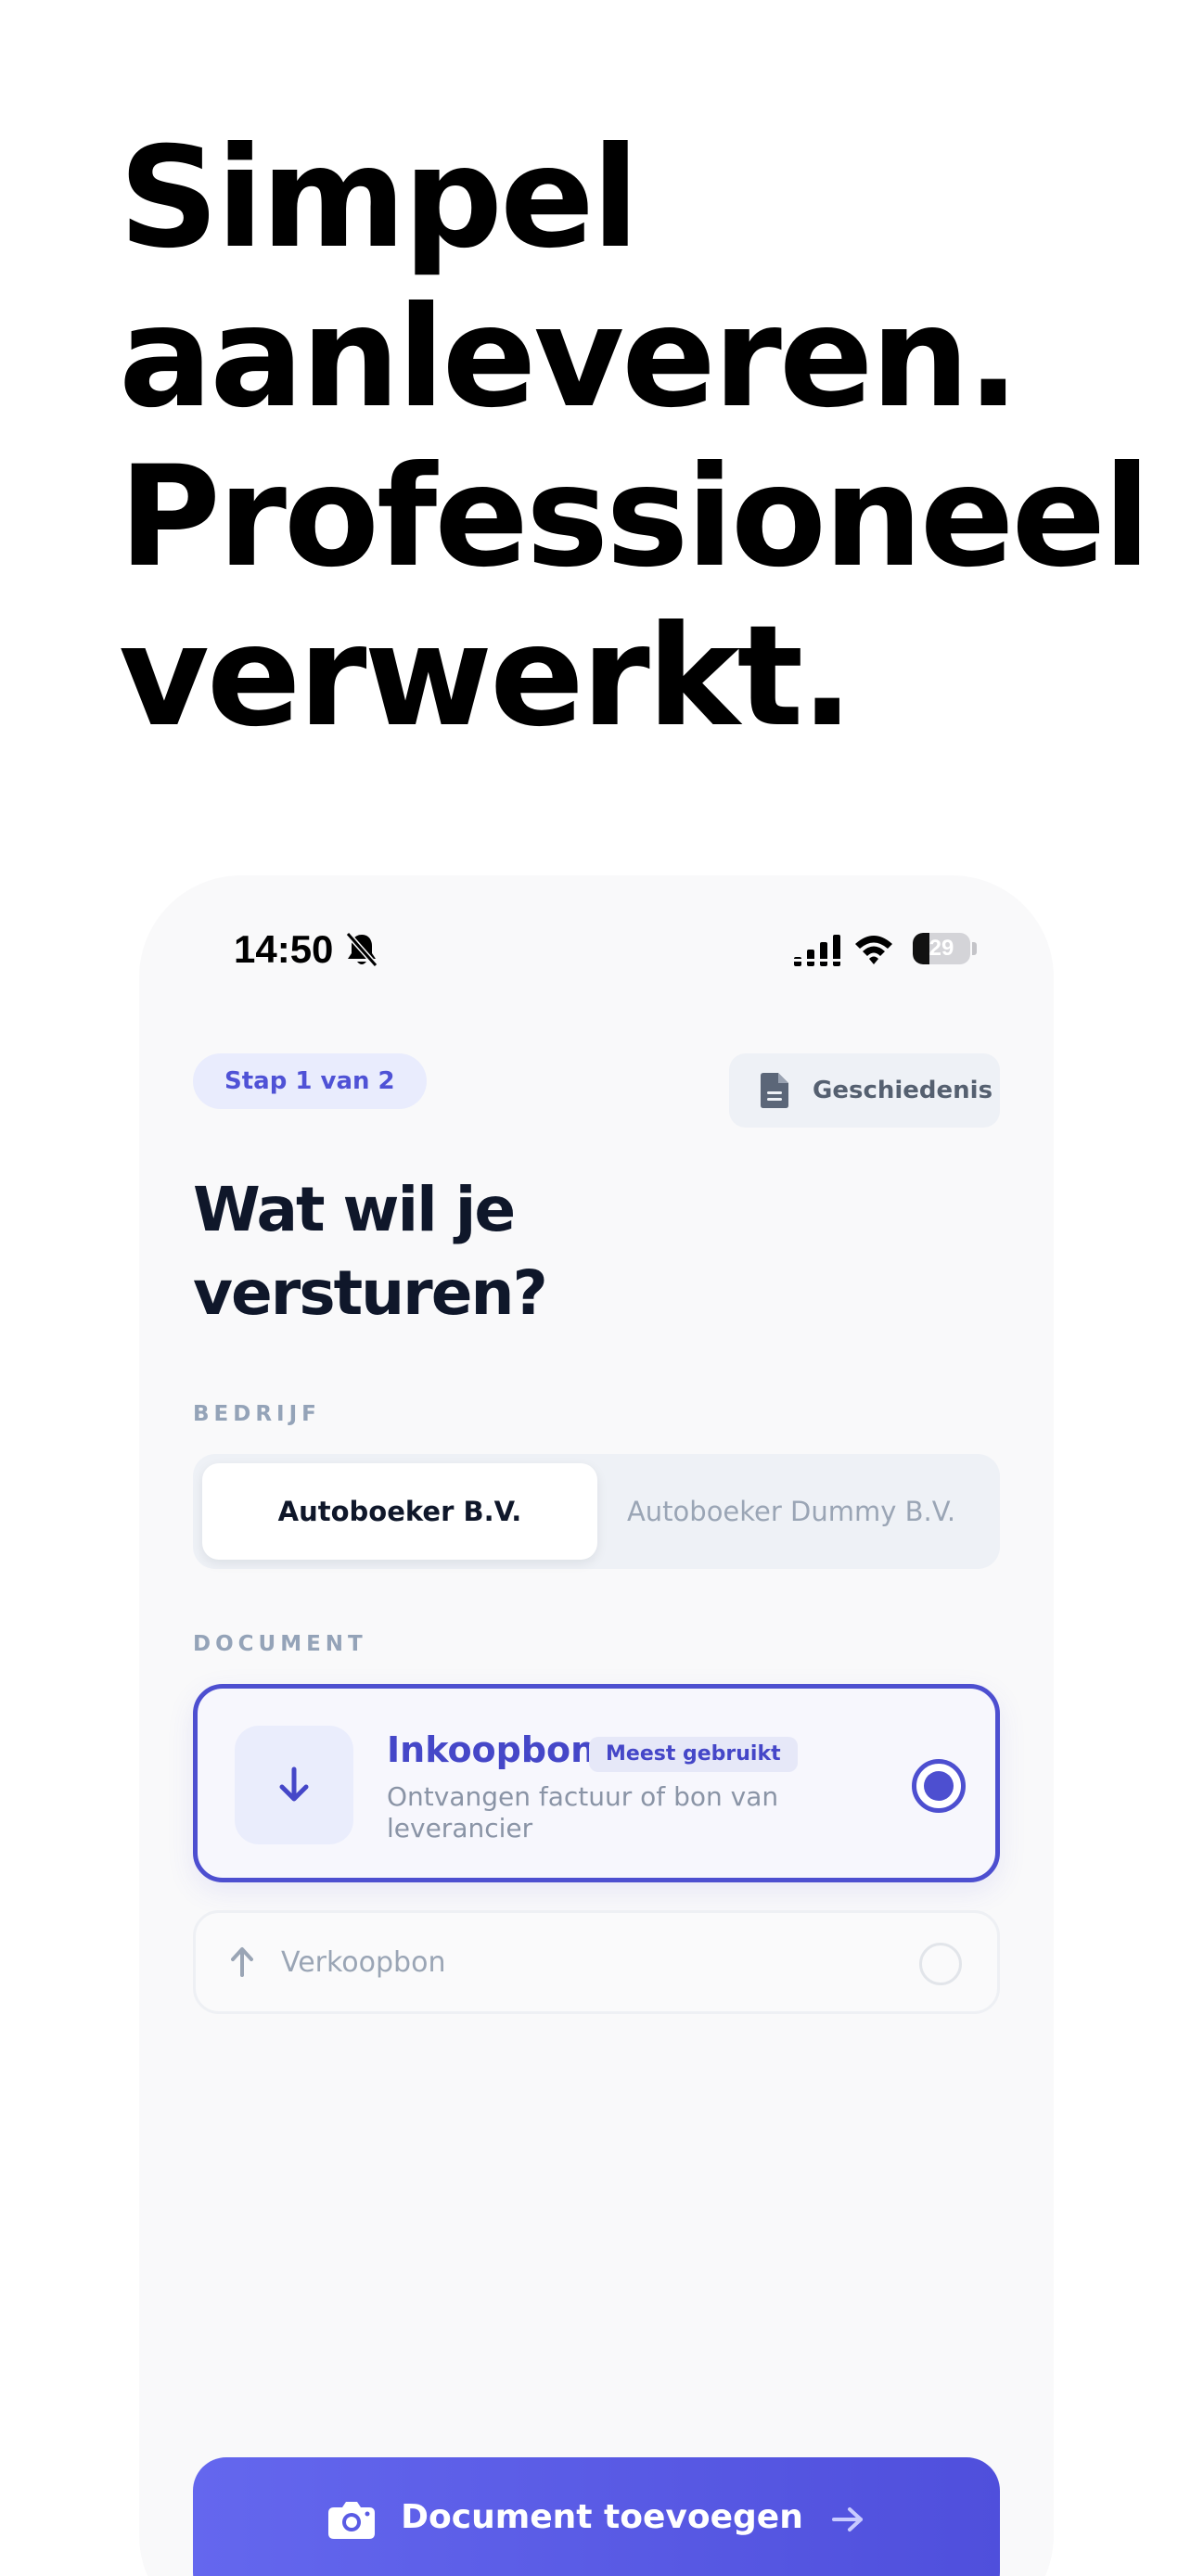 This screenshot has width=1191, height=2576. What do you see at coordinates (370, 1293) in the screenshot?
I see `page-title-line-2: versturen?` at bounding box center [370, 1293].